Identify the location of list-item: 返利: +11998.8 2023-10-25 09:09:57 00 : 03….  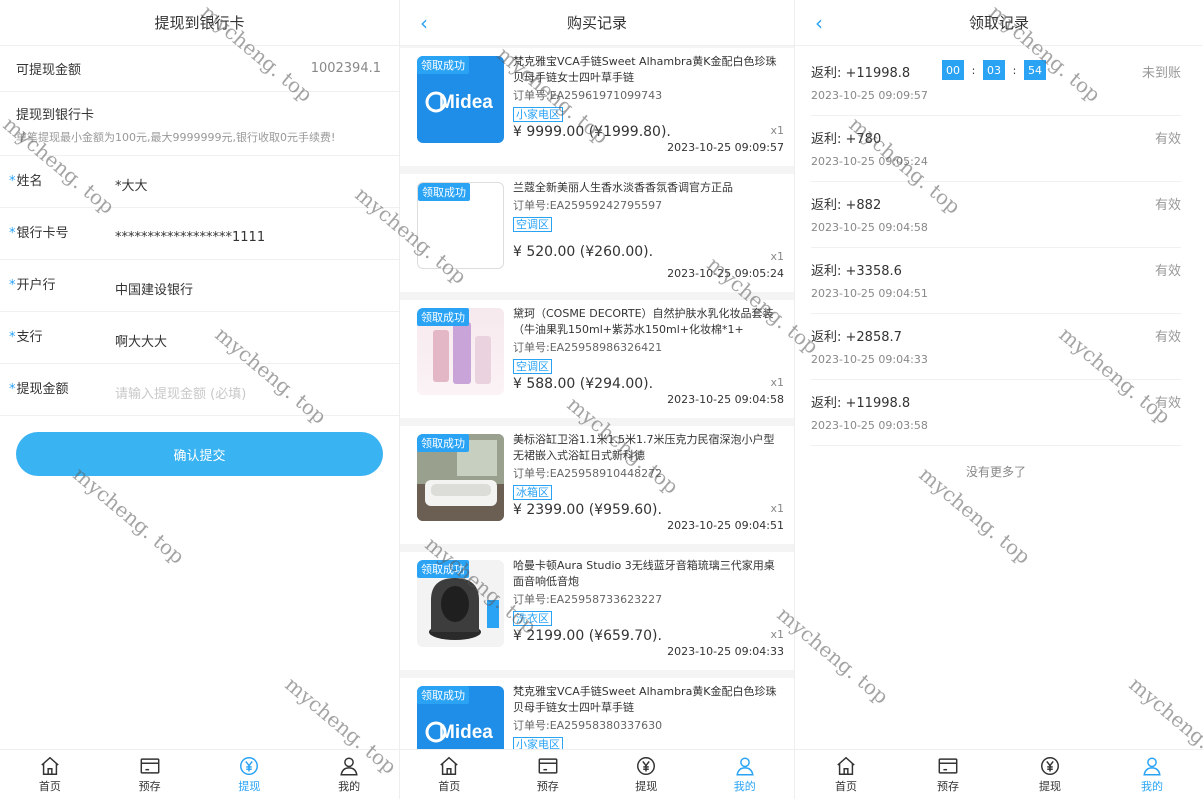
(996, 83).